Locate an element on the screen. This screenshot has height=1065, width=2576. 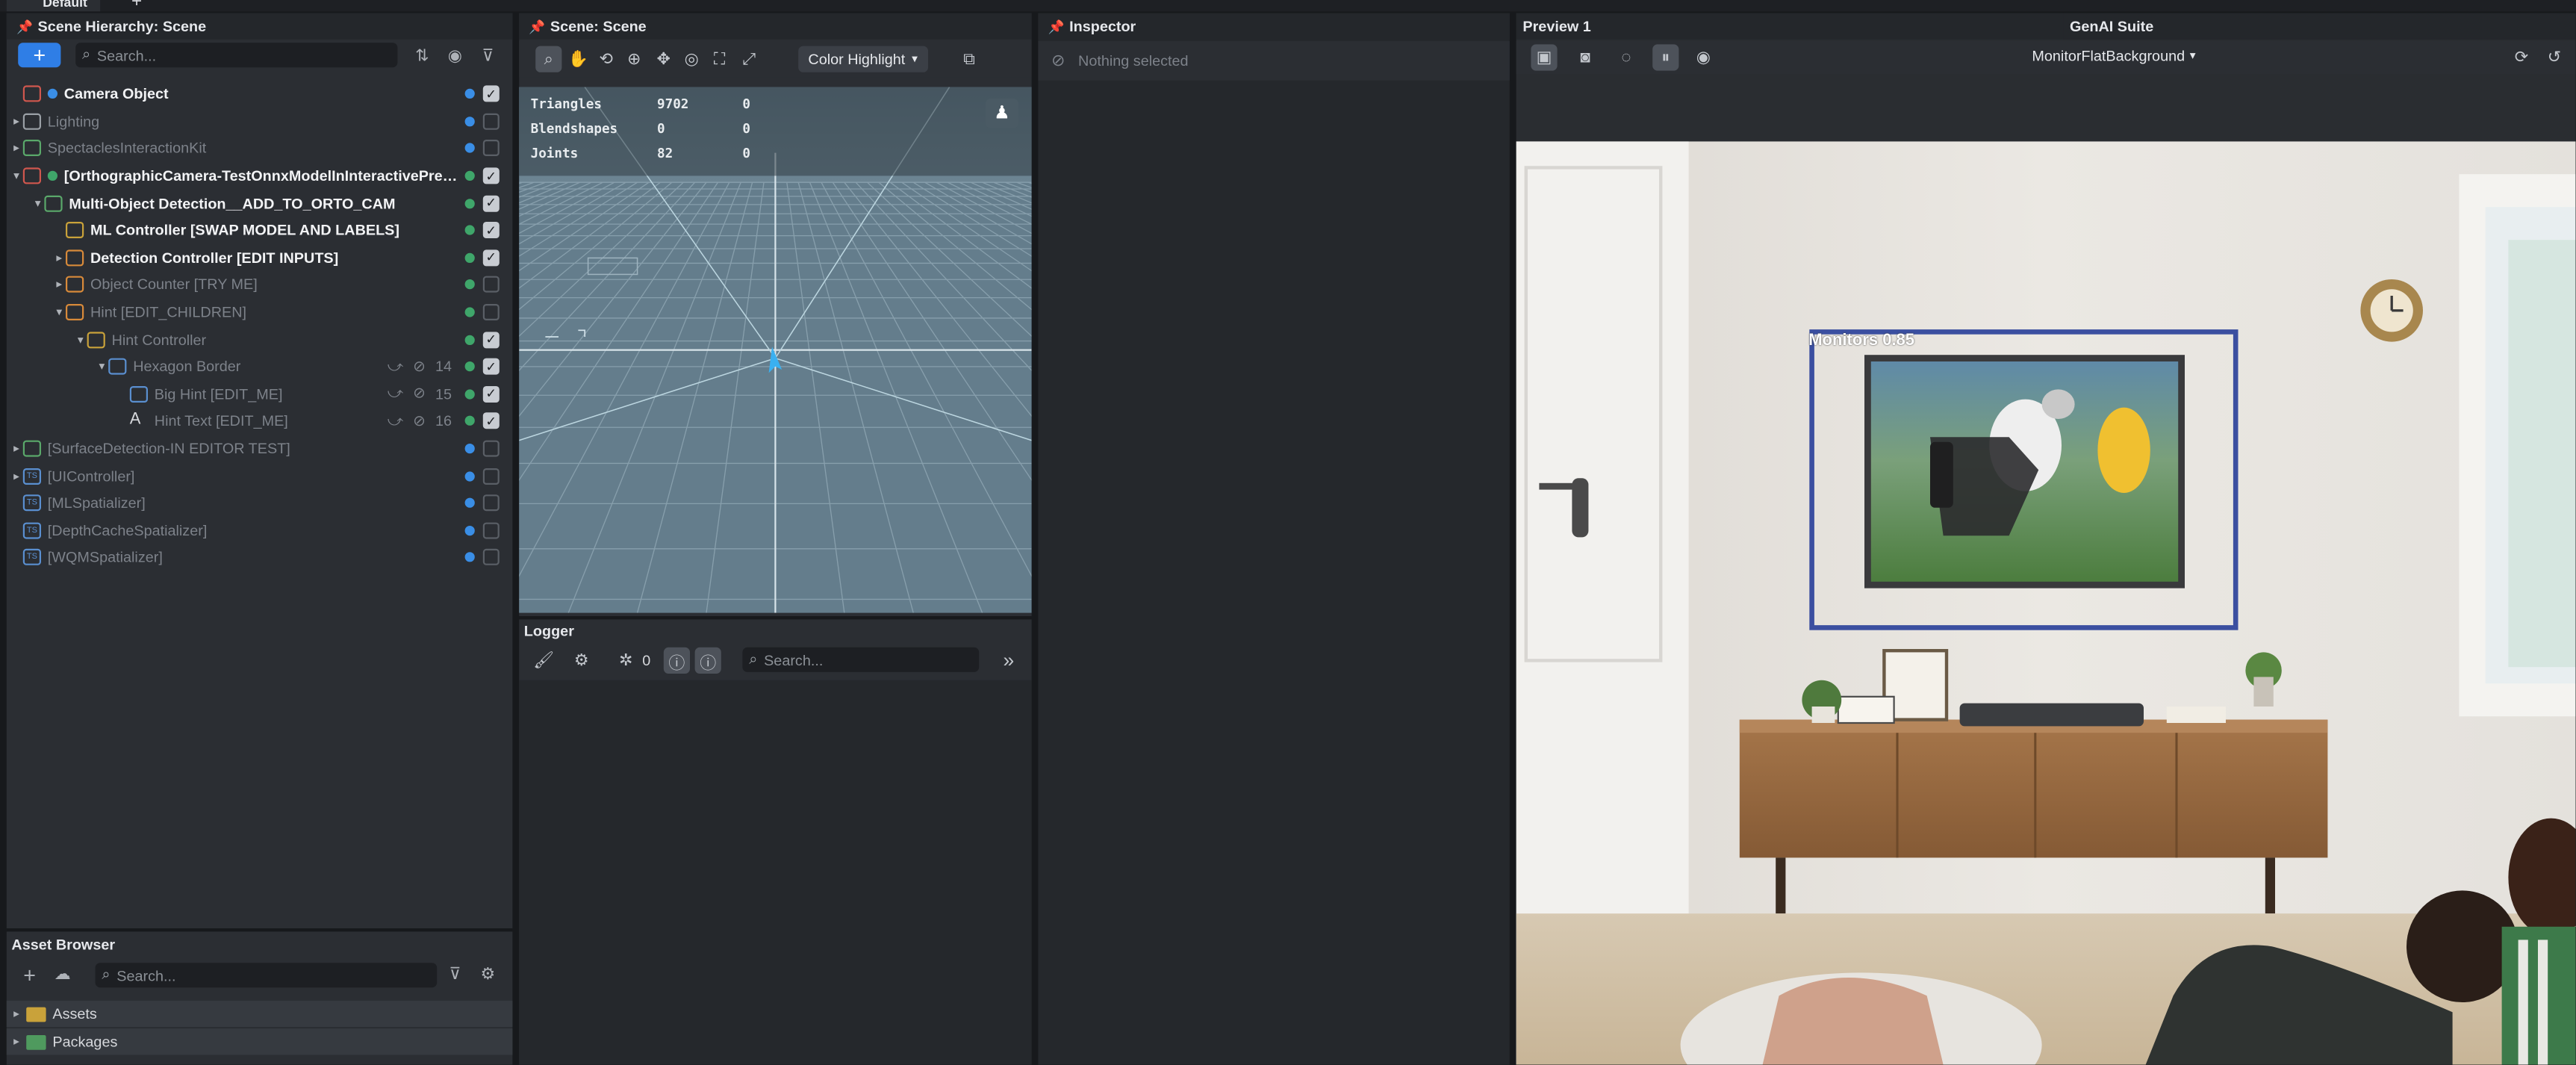
hand-tool-icon: ✋ is located at coordinates (578, 59).